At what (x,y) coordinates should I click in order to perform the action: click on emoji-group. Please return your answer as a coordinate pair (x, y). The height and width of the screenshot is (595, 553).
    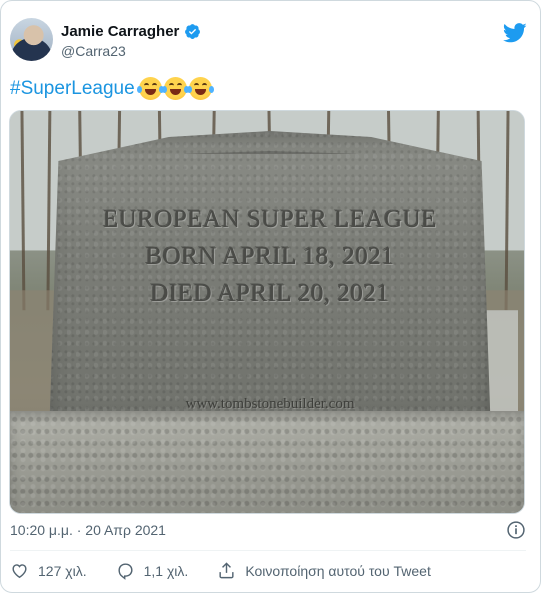
    Looking at the image, I should click on (175, 88).